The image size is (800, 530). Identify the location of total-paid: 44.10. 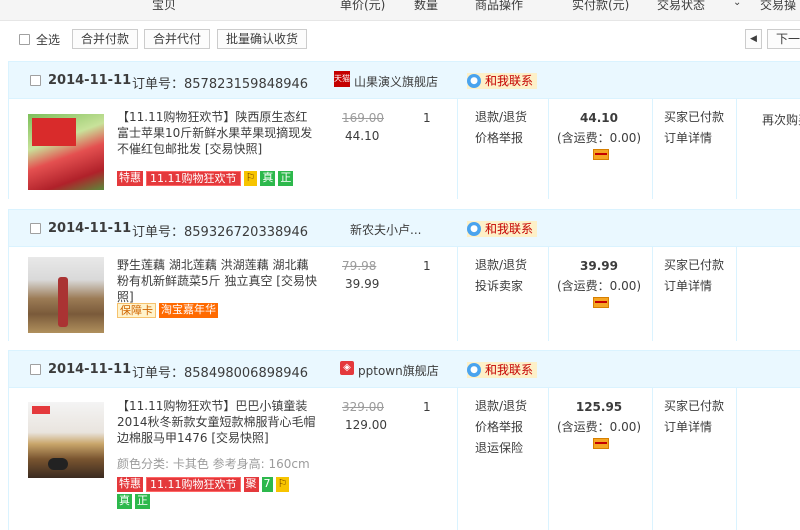
(599, 118).